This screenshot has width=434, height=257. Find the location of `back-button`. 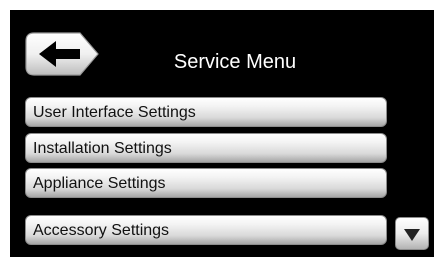

back-button is located at coordinates (62, 54).